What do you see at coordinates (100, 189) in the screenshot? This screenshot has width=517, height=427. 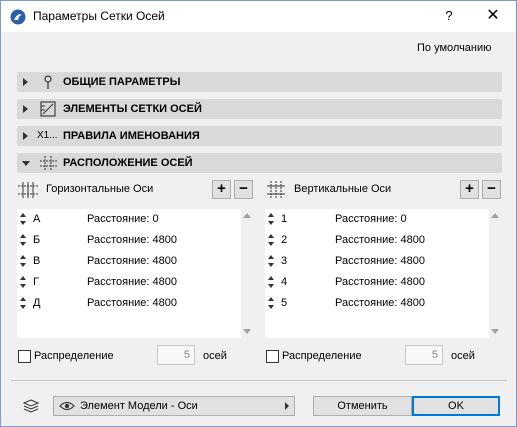 I see `horizontal-axes-title: Горизонтальные Оси` at bounding box center [100, 189].